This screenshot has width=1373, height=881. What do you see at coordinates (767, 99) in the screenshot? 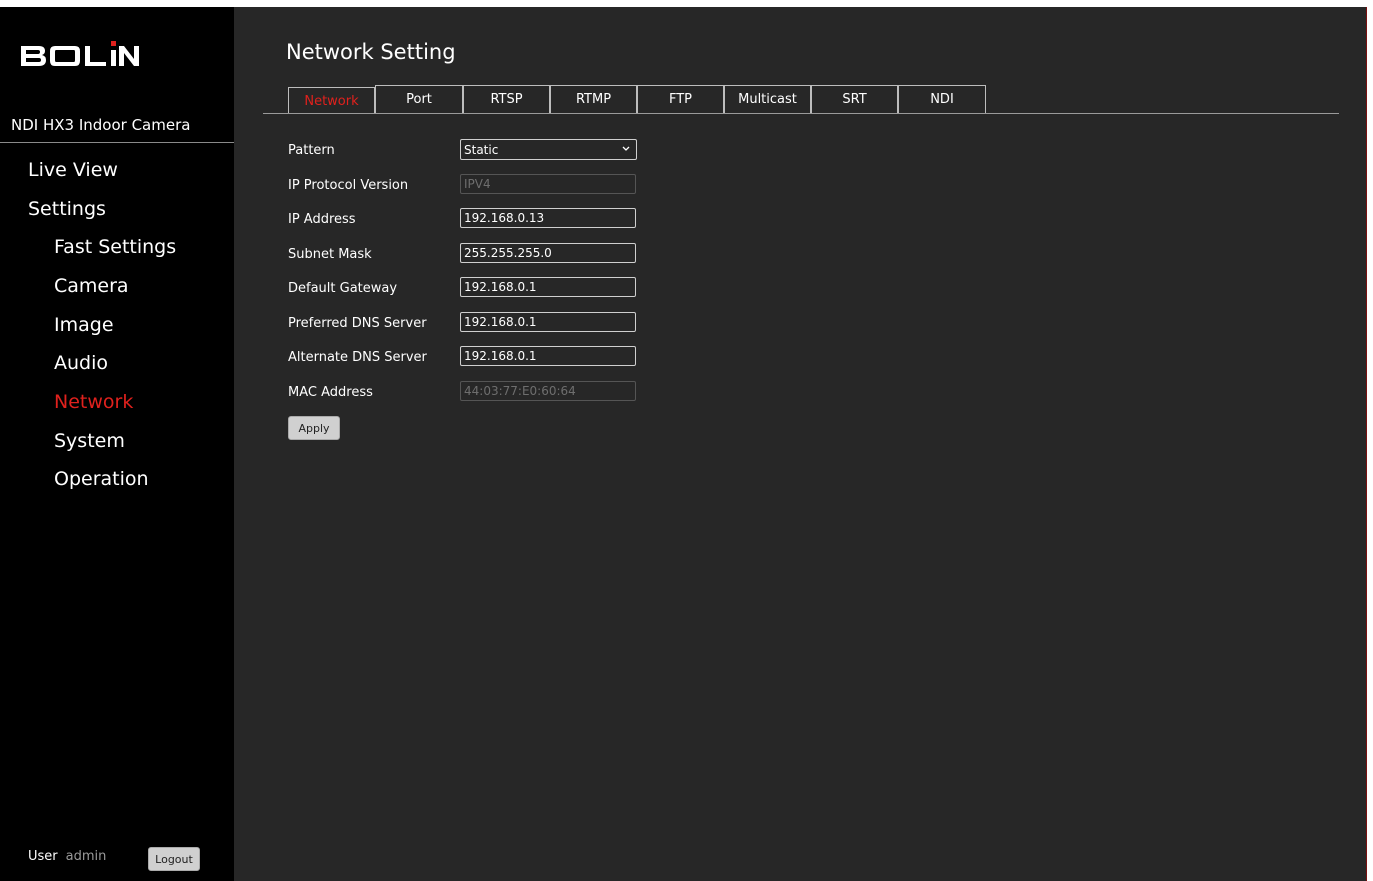
I see `tab-multicast: Multicast` at bounding box center [767, 99].